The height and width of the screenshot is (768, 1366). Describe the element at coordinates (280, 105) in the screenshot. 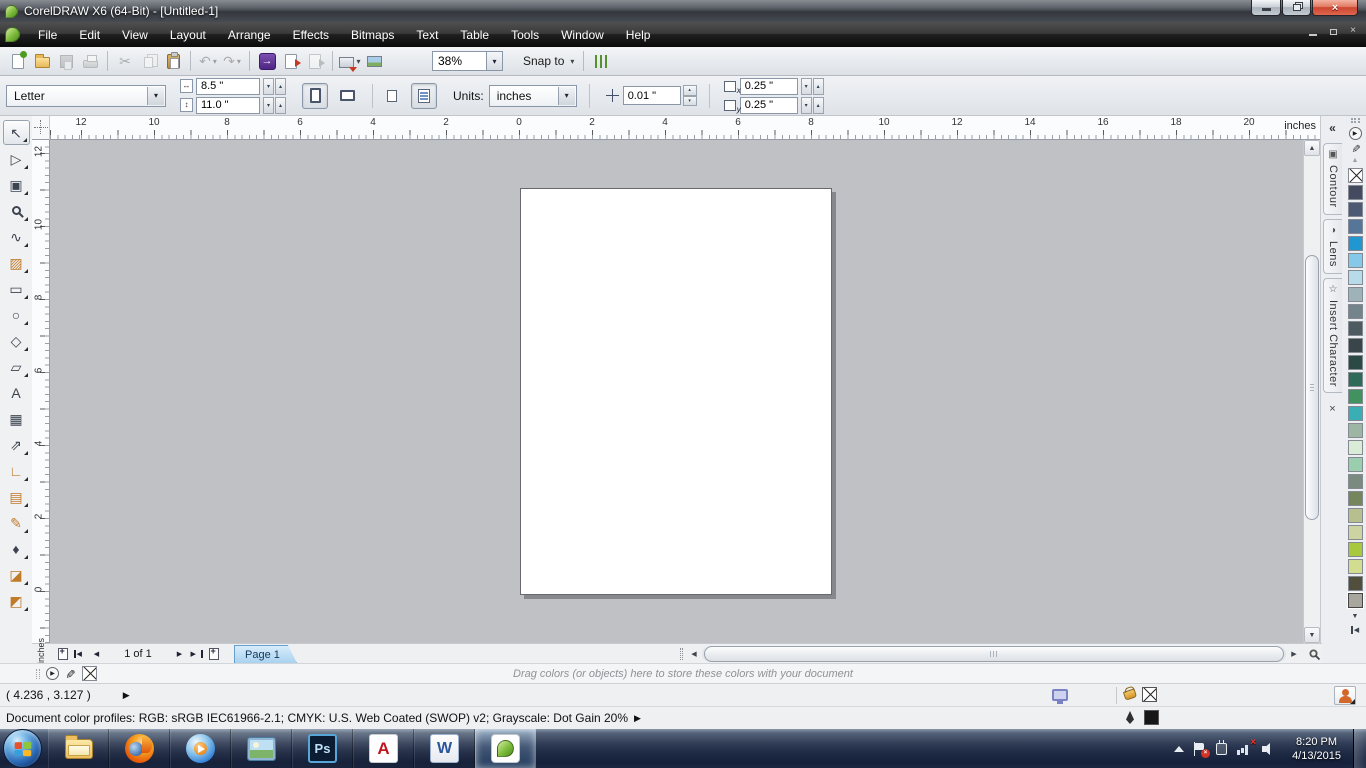

I see `page-height-spin-up: ▴` at that location.